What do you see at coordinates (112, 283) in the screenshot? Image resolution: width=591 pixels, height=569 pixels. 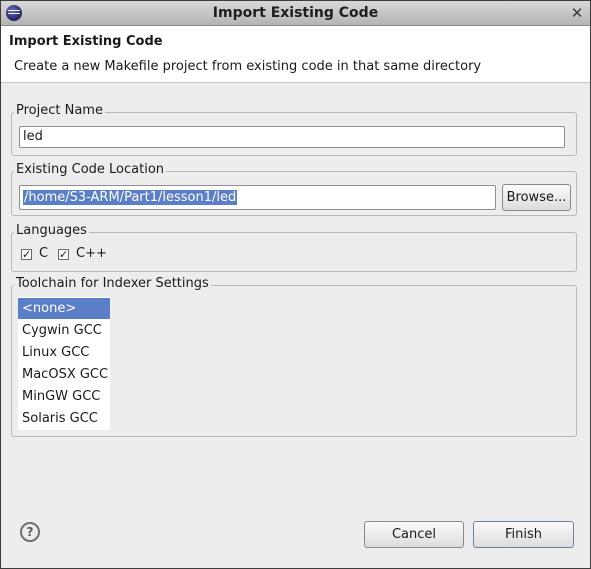 I see `toolchain-label: Toolchain for Indexer Settings` at bounding box center [112, 283].